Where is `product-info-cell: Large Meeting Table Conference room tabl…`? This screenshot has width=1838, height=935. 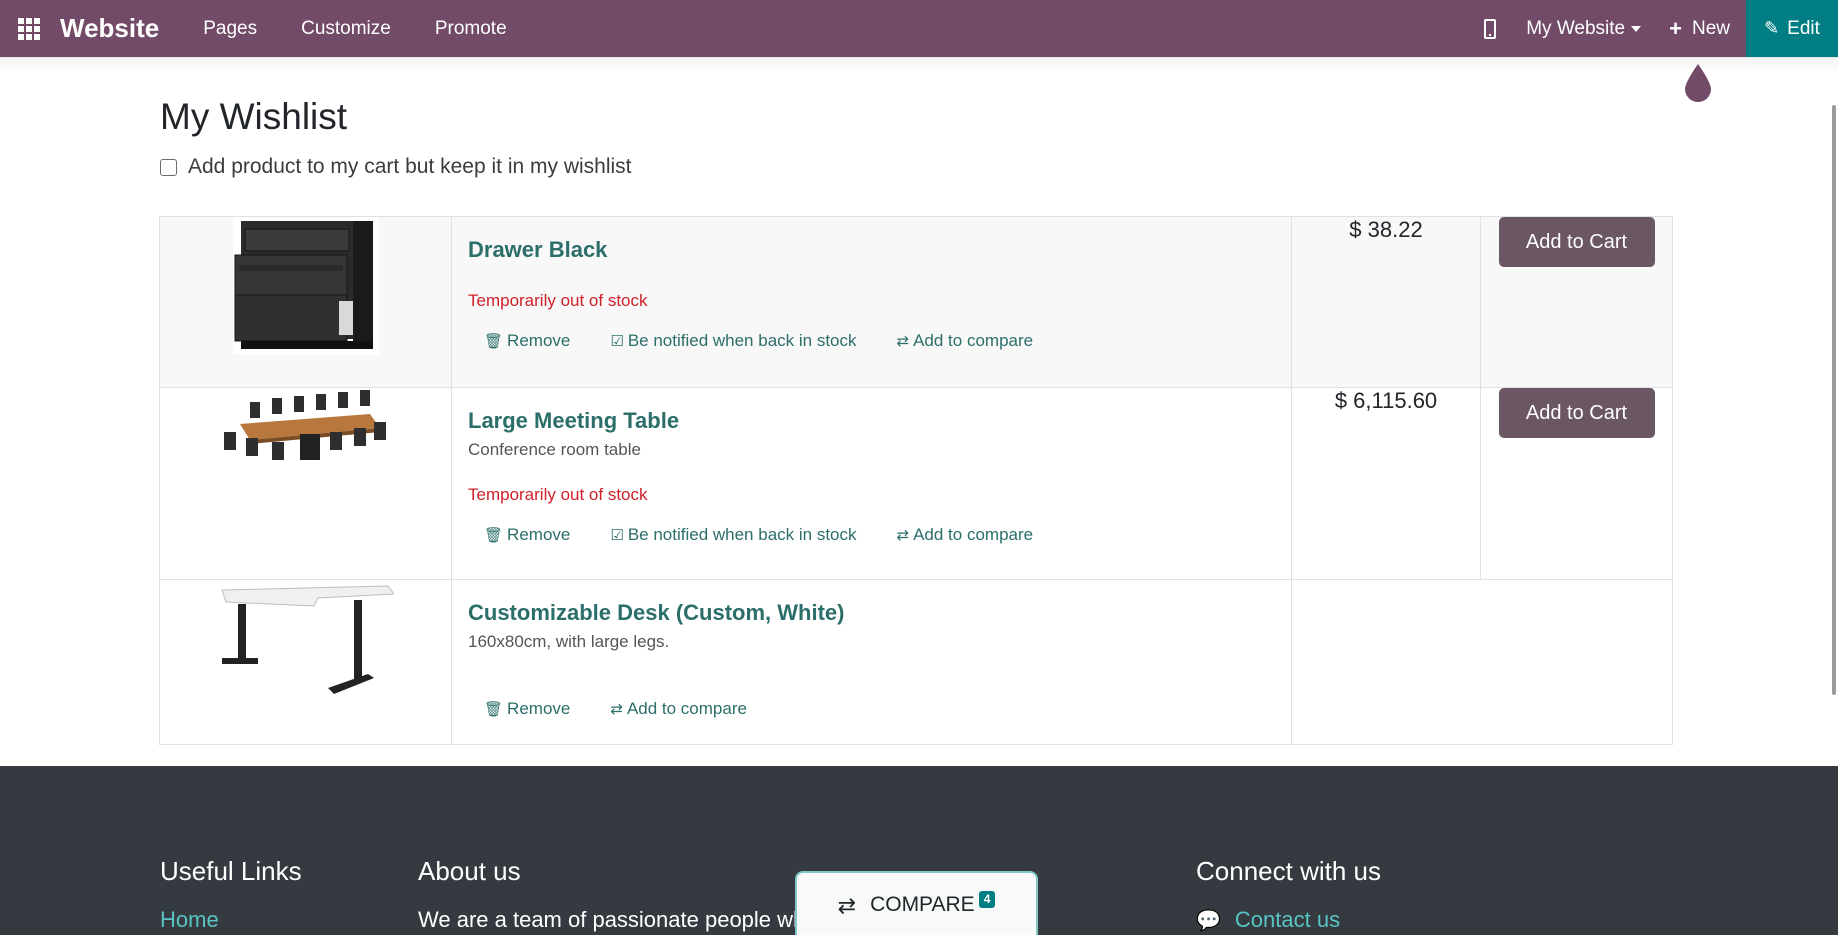
product-info-cell: Large Meeting Table Conference room tabl… is located at coordinates (871, 483).